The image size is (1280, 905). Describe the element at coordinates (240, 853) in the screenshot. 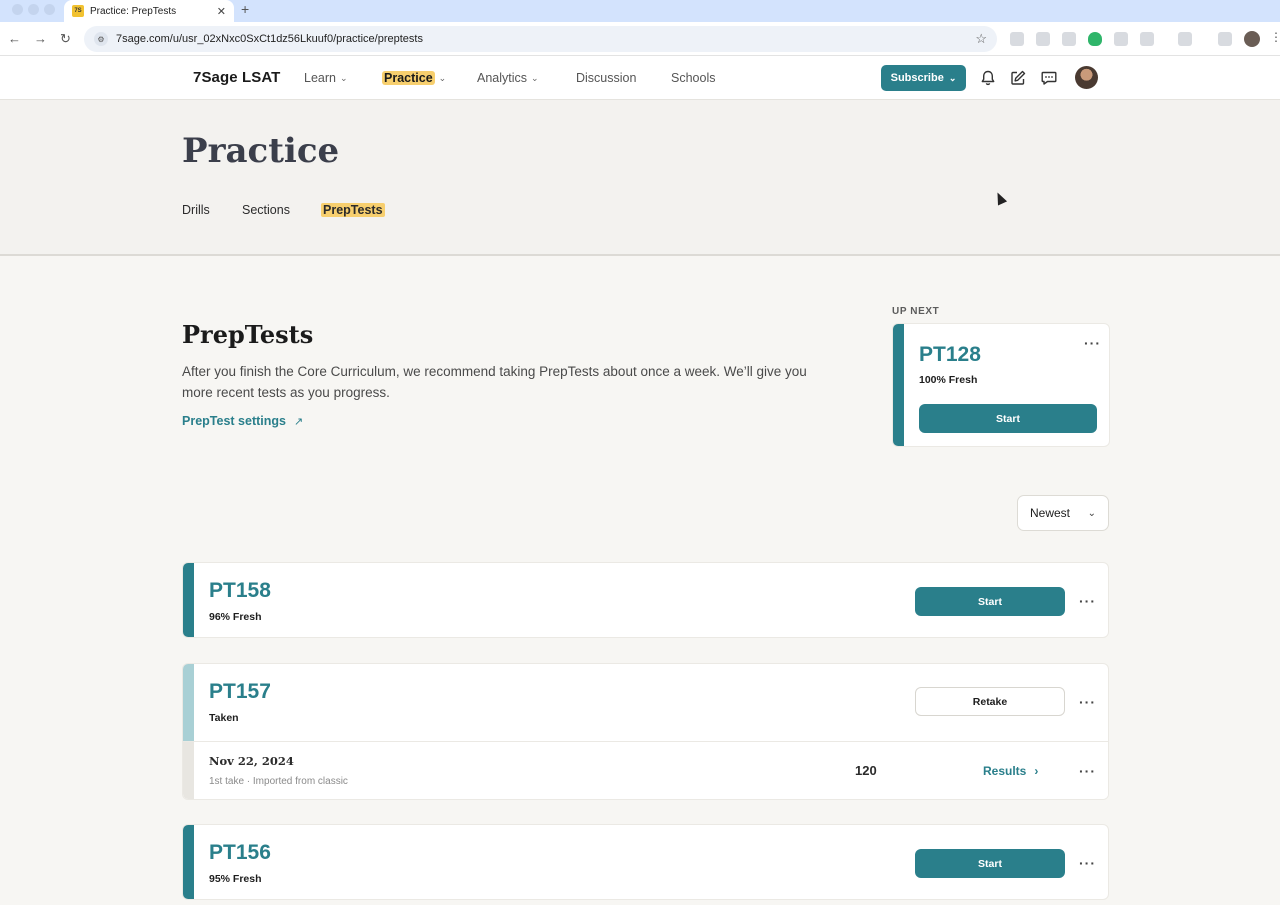

I see `preptest-name: PT156` at that location.